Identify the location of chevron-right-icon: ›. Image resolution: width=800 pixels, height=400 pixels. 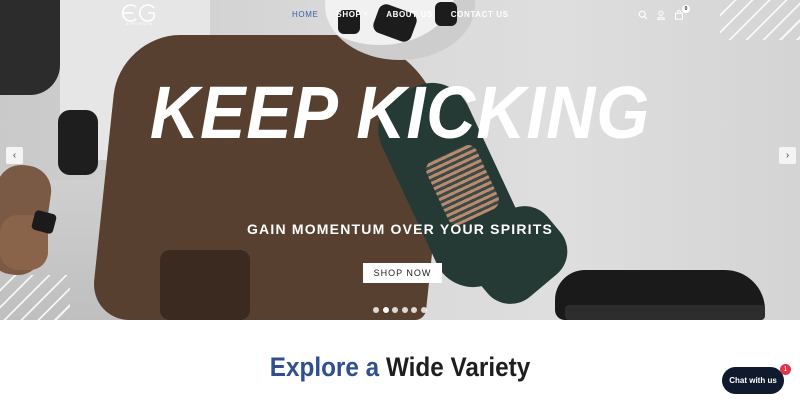
(787, 155).